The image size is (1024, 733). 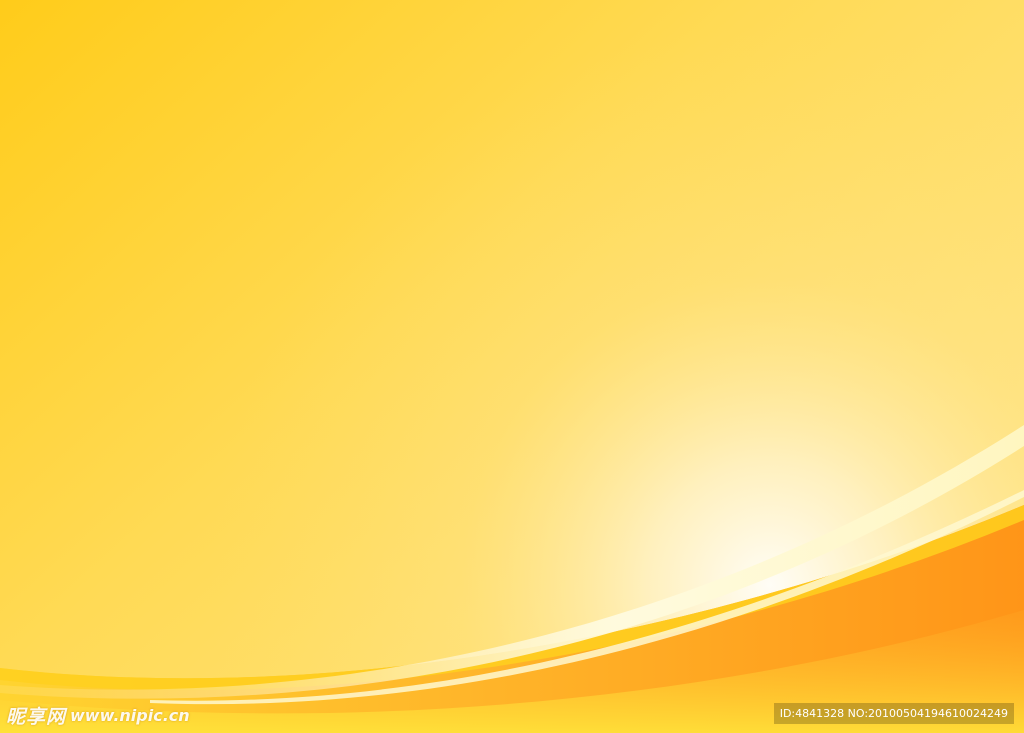 I want to click on watermark-id-badge: ID:4841328 NO:20100504194610024249, so click(x=893, y=713).